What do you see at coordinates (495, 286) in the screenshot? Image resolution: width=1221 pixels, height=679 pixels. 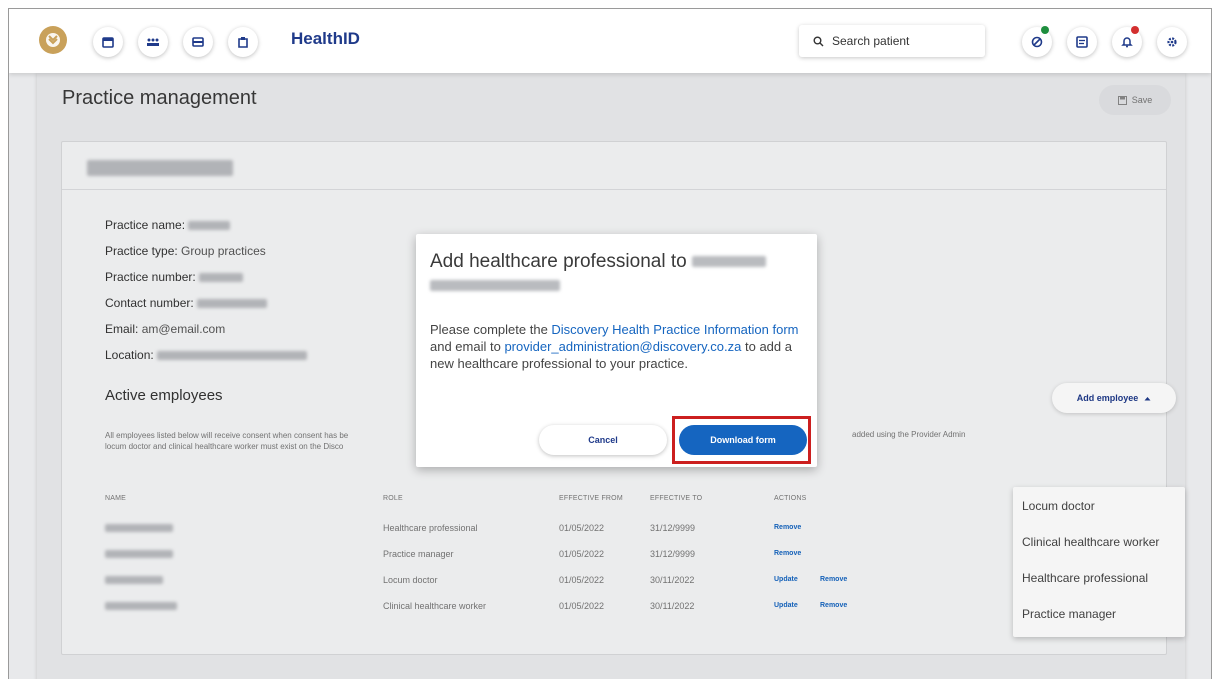 I see `redacted-practice-number` at bounding box center [495, 286].